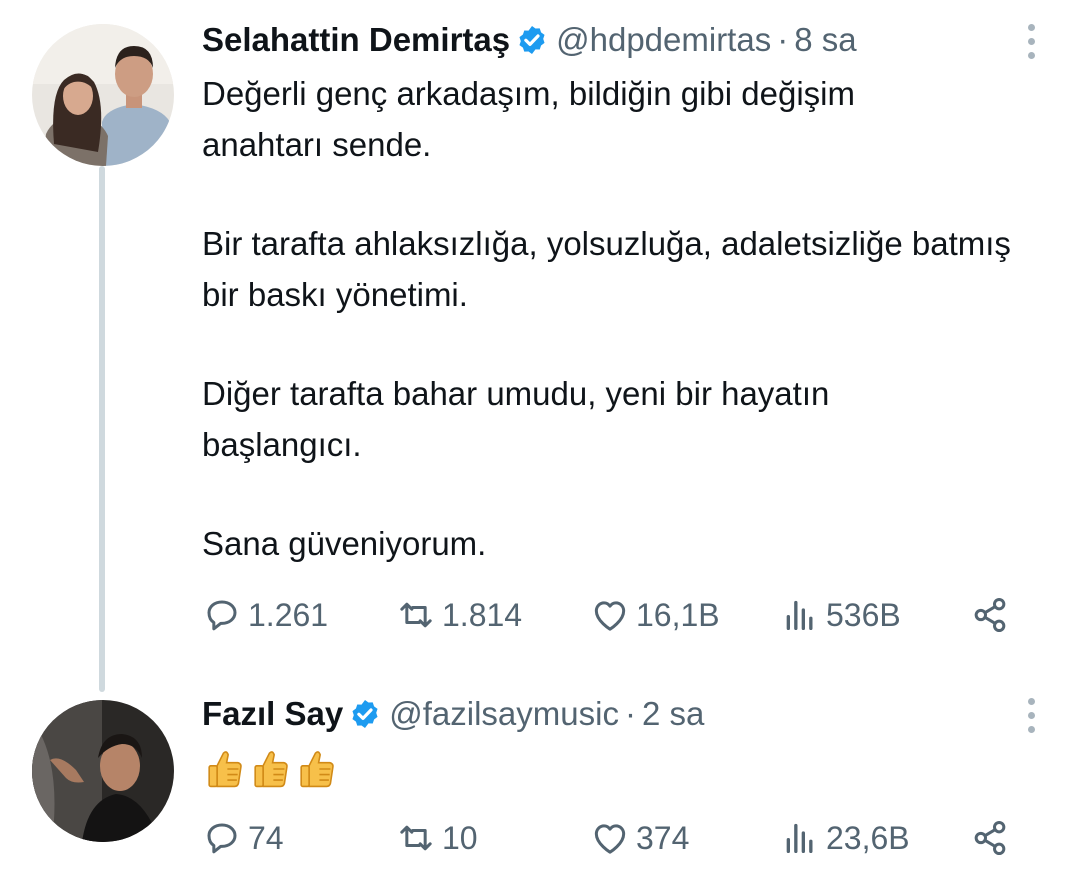 This screenshot has width=1080, height=888. I want to click on author-name: Selahattin Demirtaş, so click(356, 40).